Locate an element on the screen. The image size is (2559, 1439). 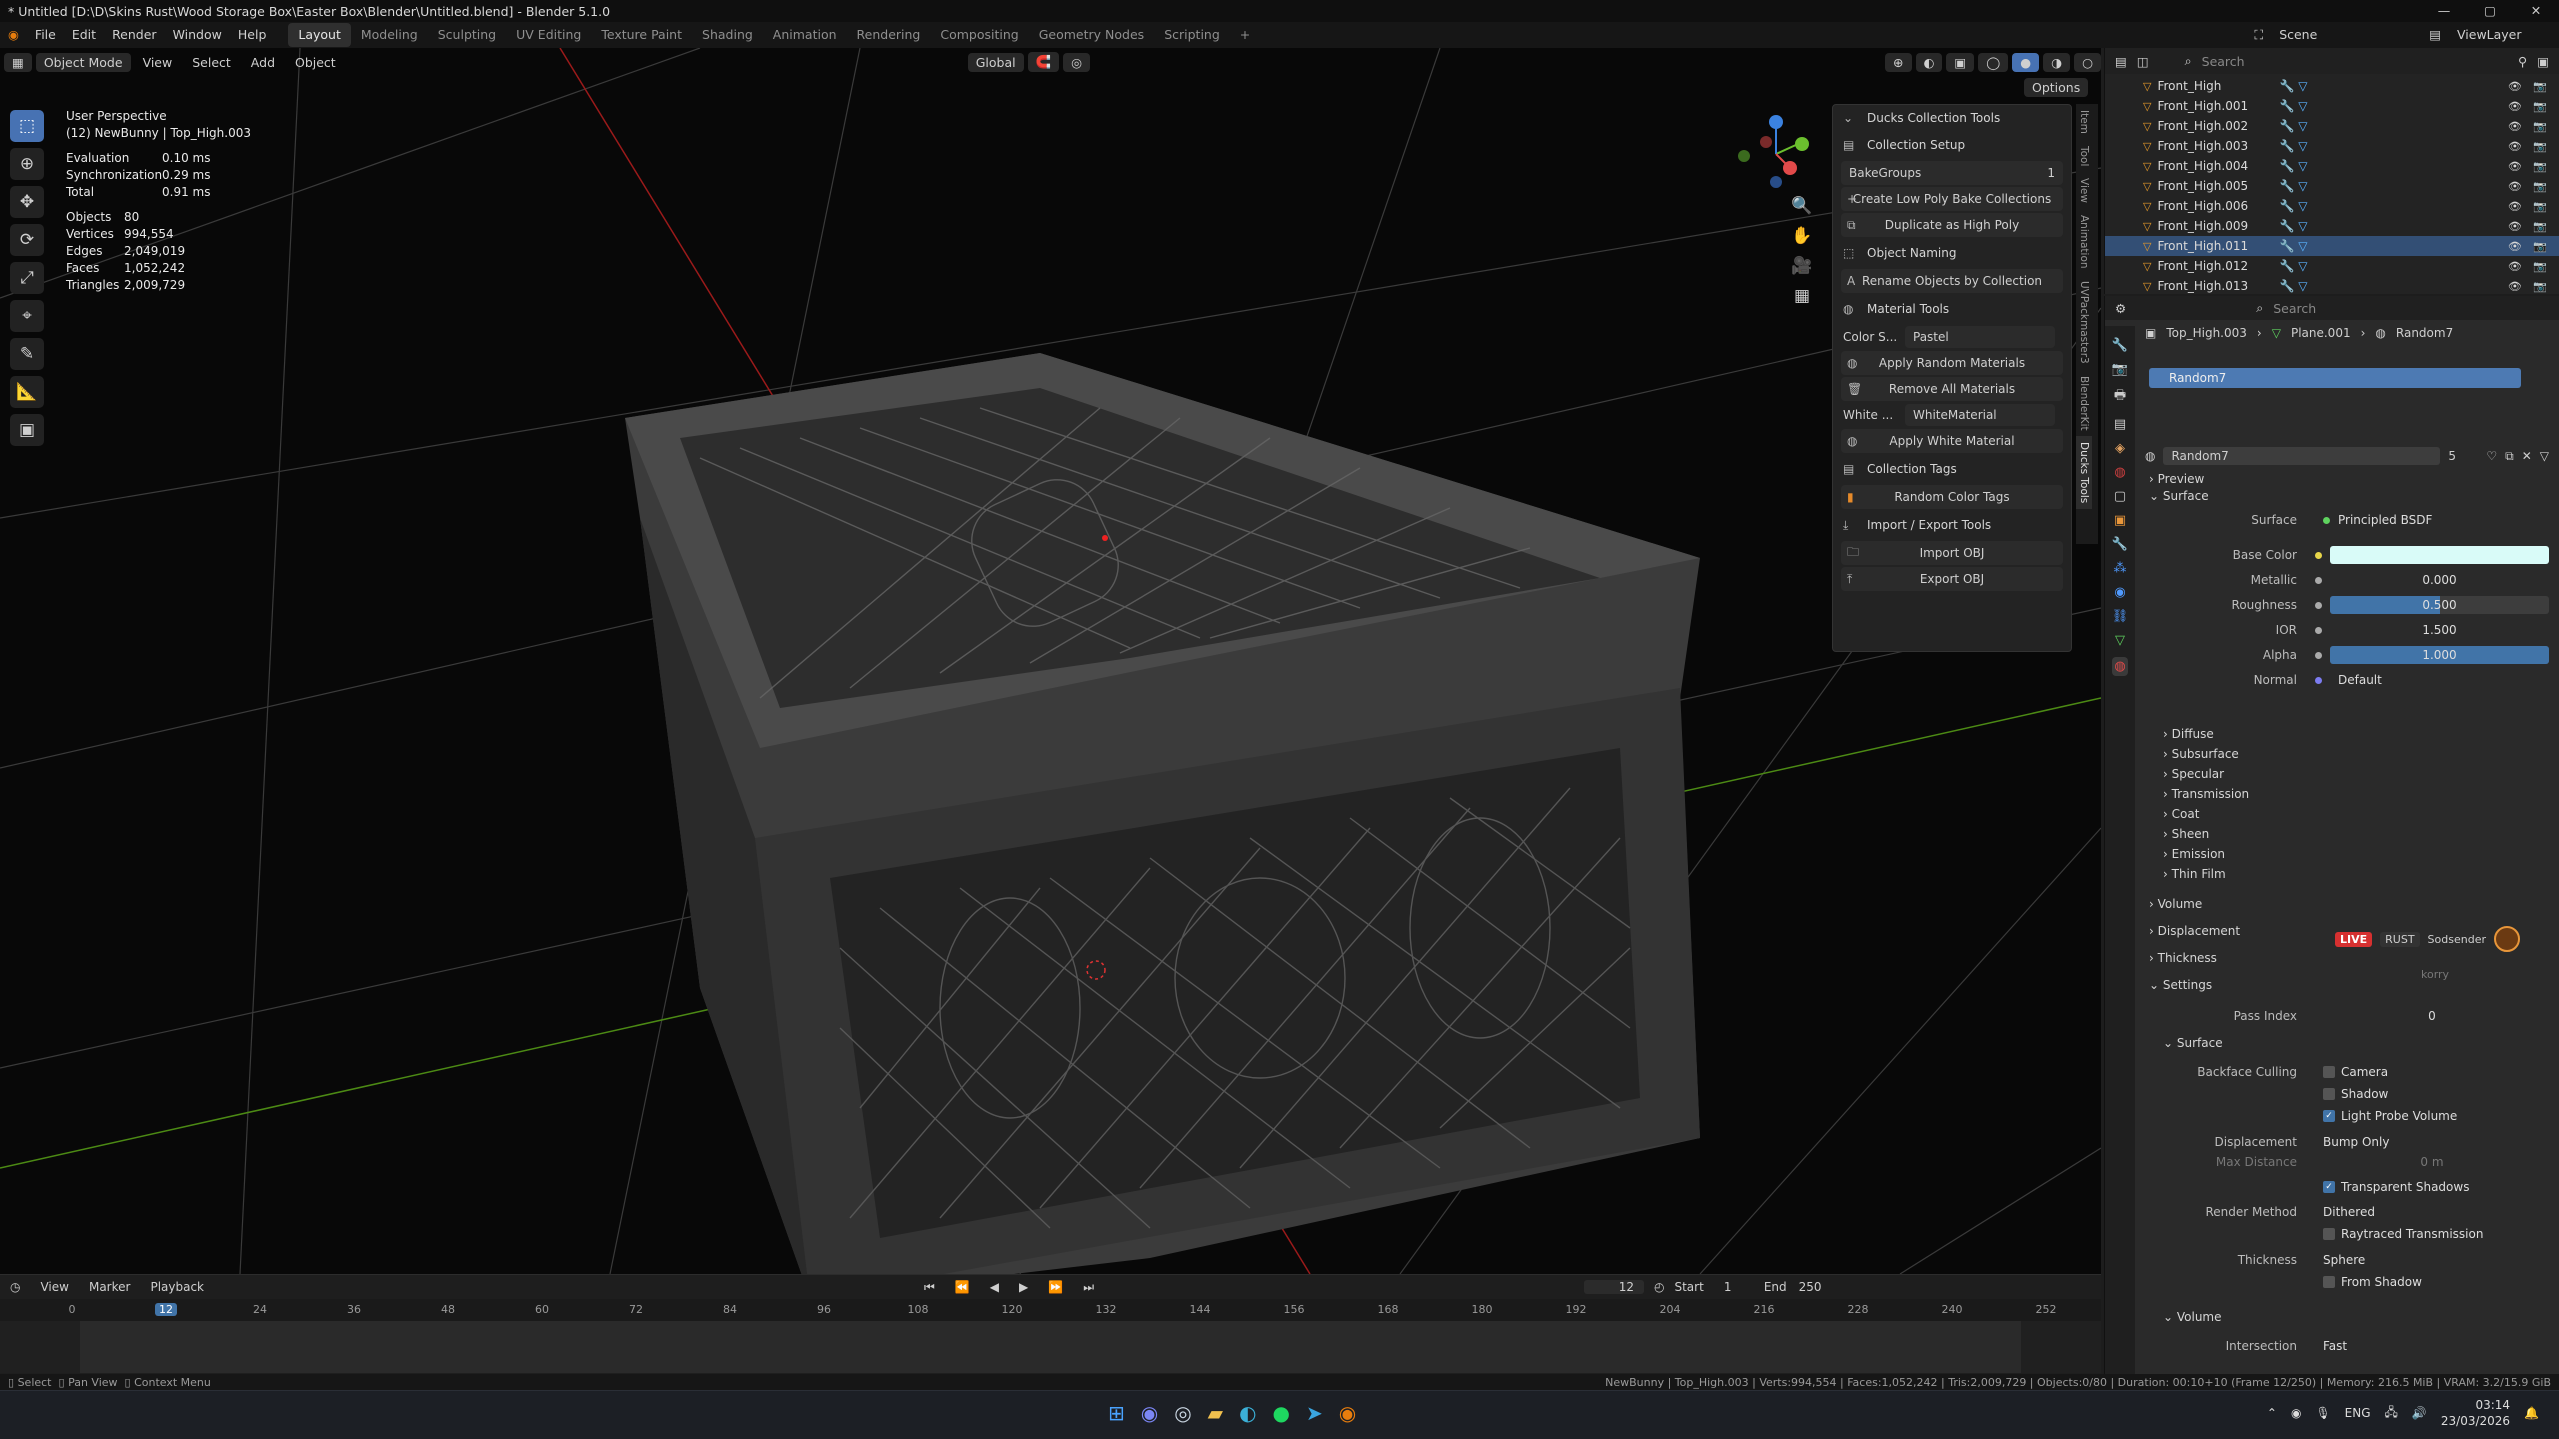
duplicate-icon: ⧉ is located at coordinates (2509, 456).